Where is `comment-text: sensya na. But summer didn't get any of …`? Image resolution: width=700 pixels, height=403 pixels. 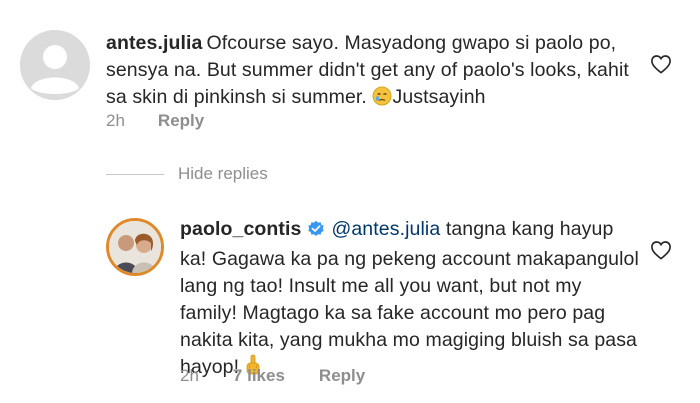
comment-text: sensya na. But summer didn't get any of … is located at coordinates (367, 70).